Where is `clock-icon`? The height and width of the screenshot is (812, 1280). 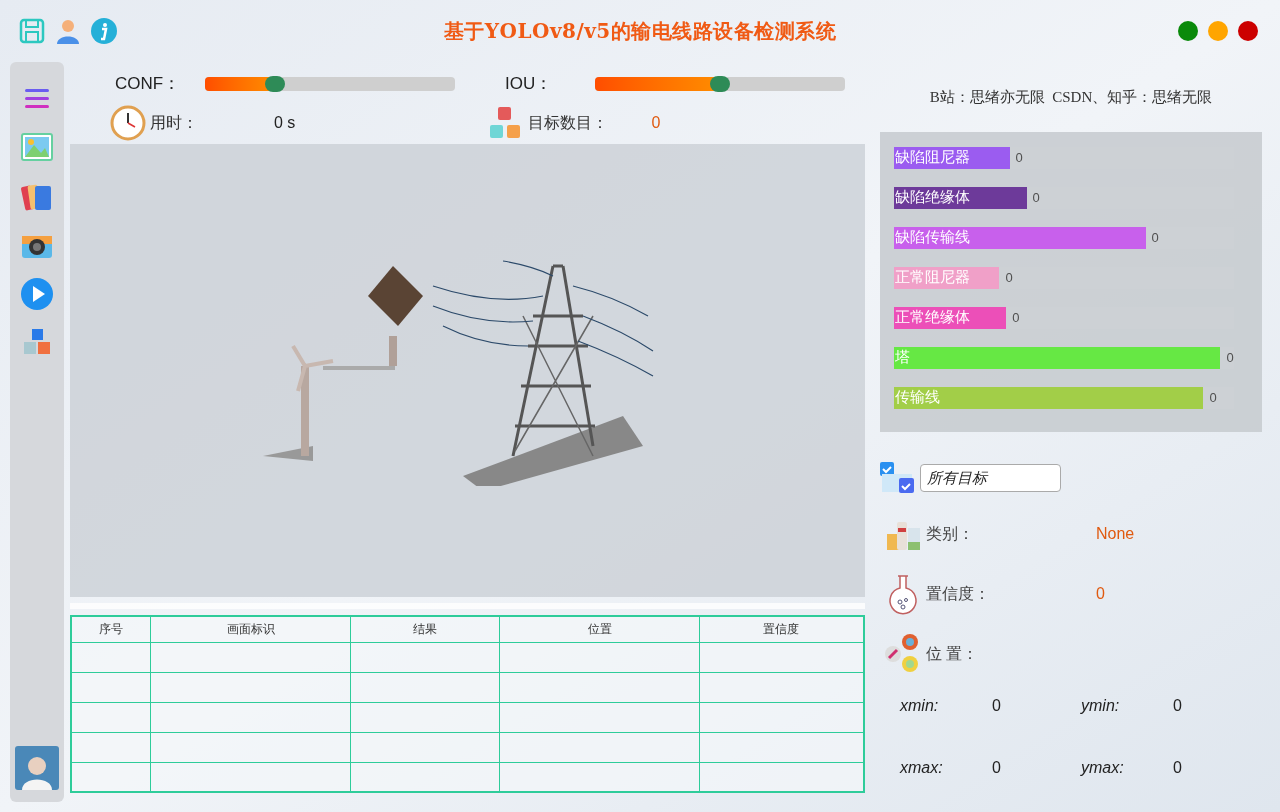
clock-icon is located at coordinates (128, 123).